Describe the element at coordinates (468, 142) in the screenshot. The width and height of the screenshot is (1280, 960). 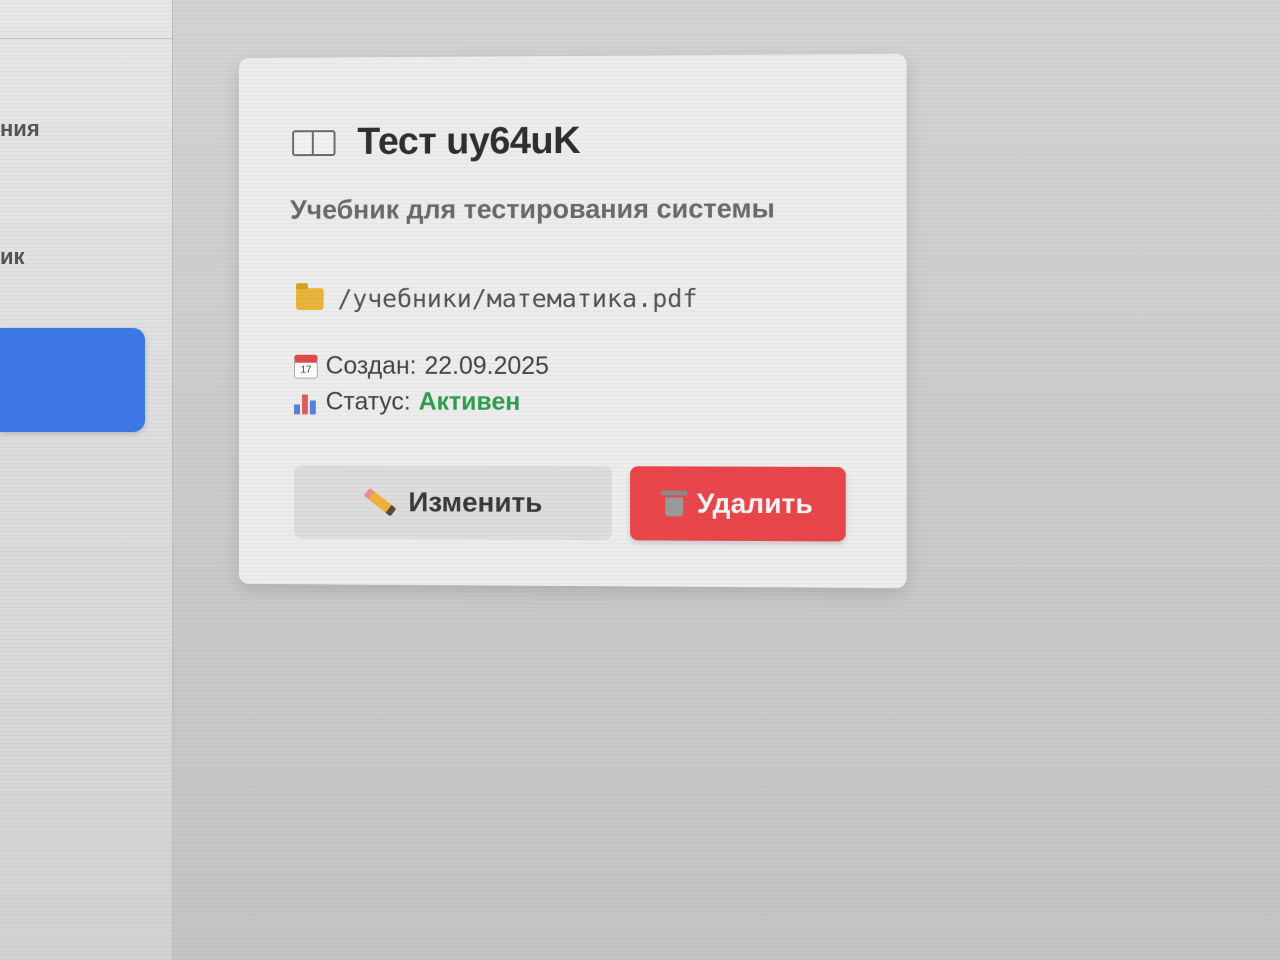
I see `card-title: Тест uy64uK` at that location.